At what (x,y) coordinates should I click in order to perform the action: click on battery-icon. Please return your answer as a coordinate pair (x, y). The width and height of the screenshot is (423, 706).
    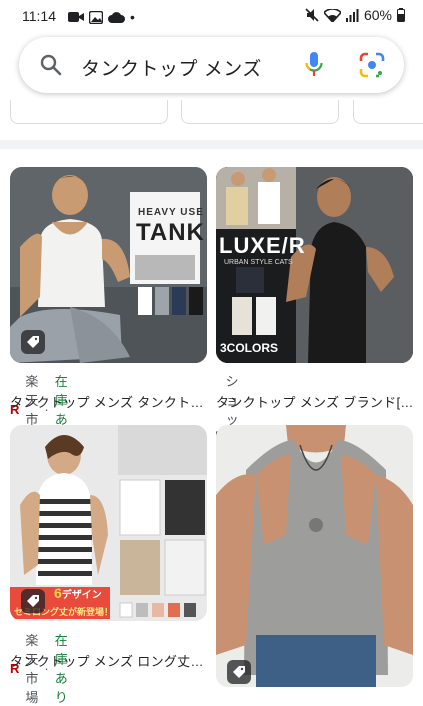
    Looking at the image, I should click on (401, 15).